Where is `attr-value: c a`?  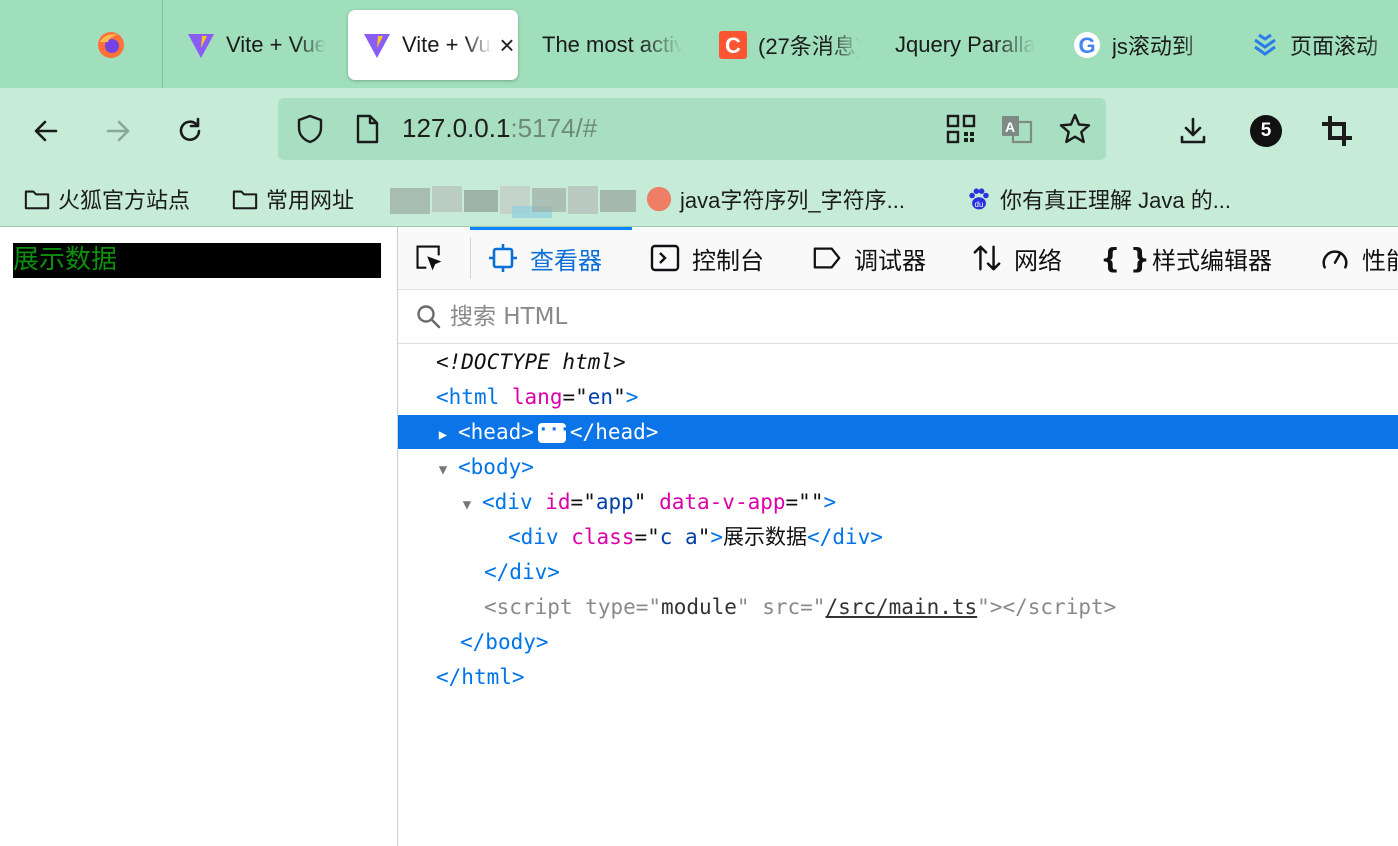
attr-value: c a is located at coordinates (678, 537).